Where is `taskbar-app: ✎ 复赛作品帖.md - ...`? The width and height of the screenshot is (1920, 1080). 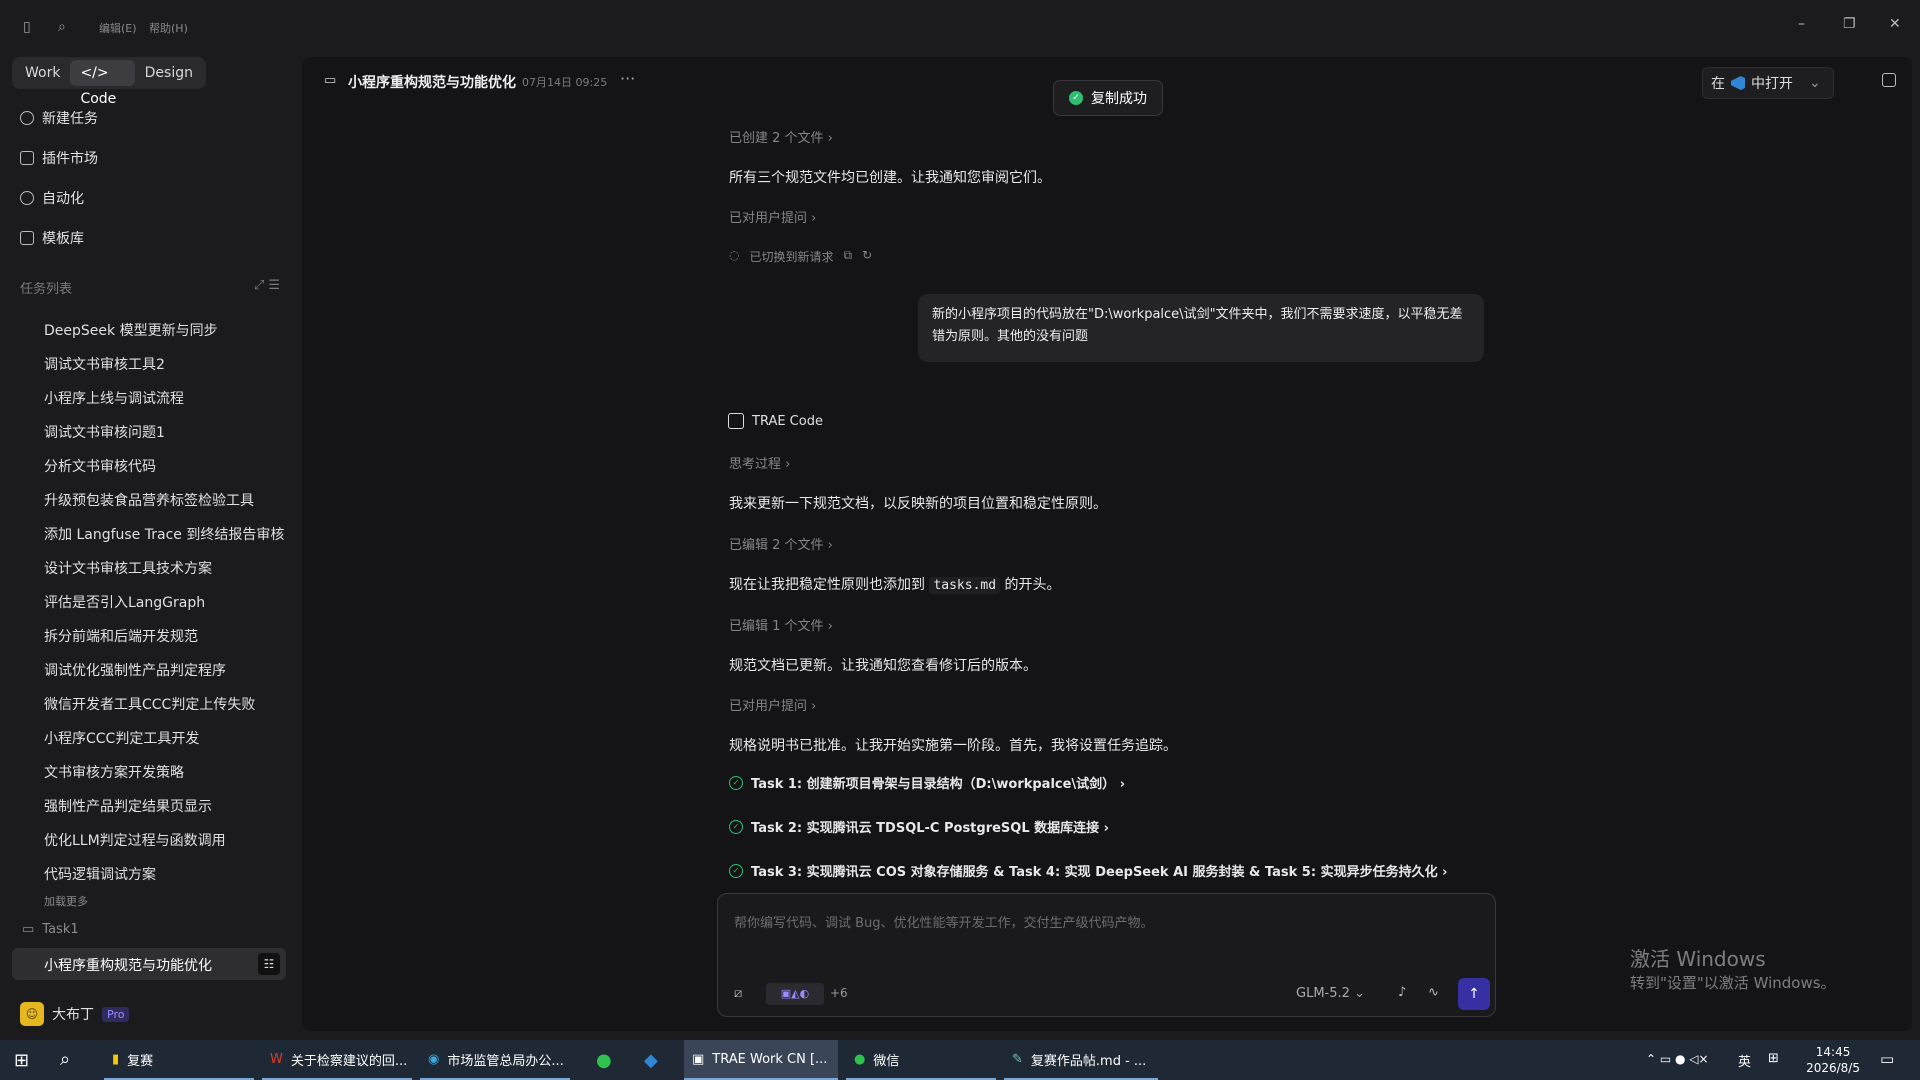 taskbar-app: ✎ 复赛作品帖.md - ... is located at coordinates (1081, 1060).